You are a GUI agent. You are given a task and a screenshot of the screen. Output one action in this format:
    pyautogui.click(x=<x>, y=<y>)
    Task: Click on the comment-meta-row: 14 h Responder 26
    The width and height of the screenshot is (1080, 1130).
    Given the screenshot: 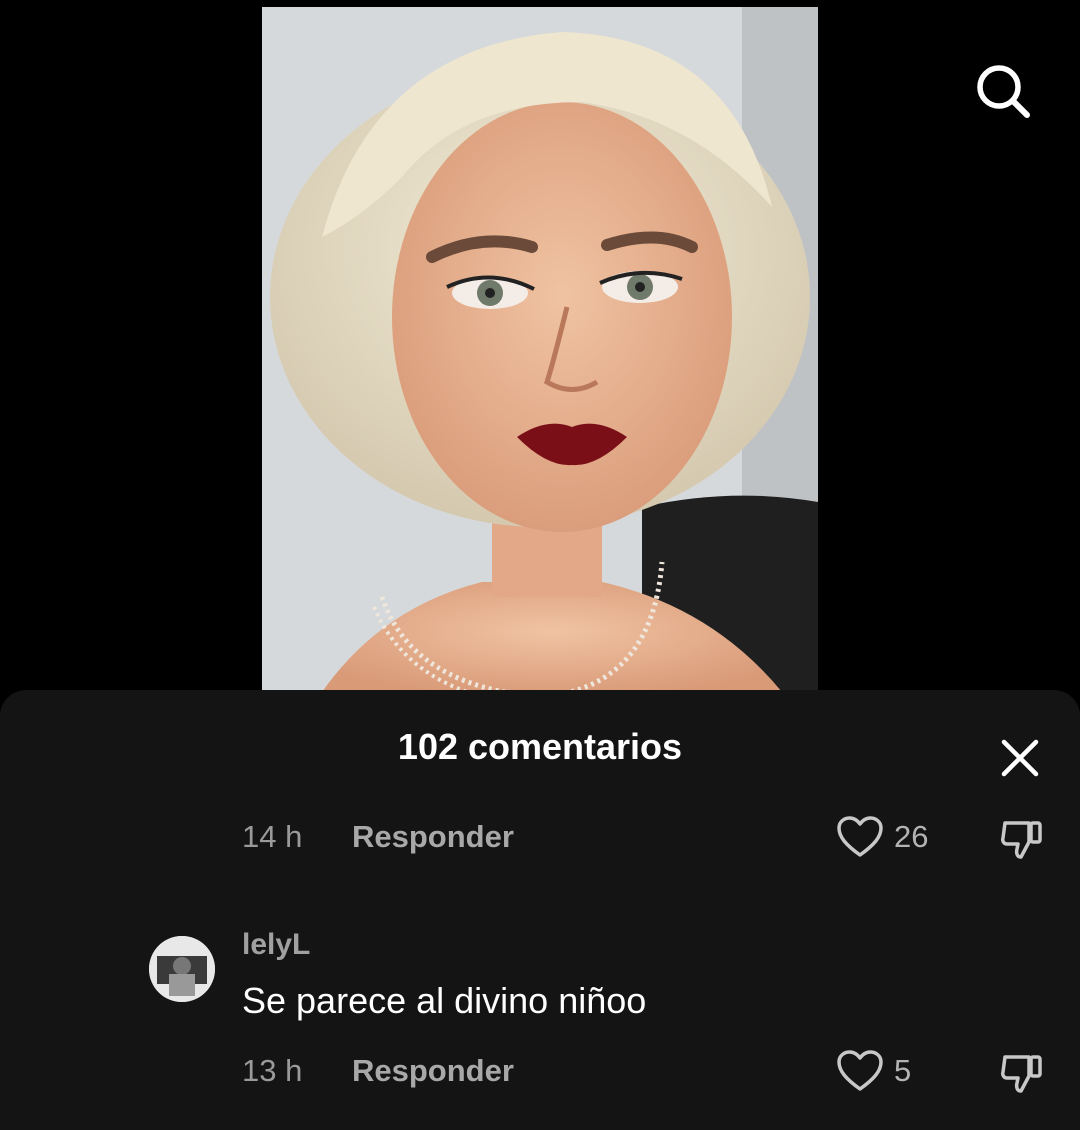 What is the action you would take?
    pyautogui.click(x=661, y=837)
    